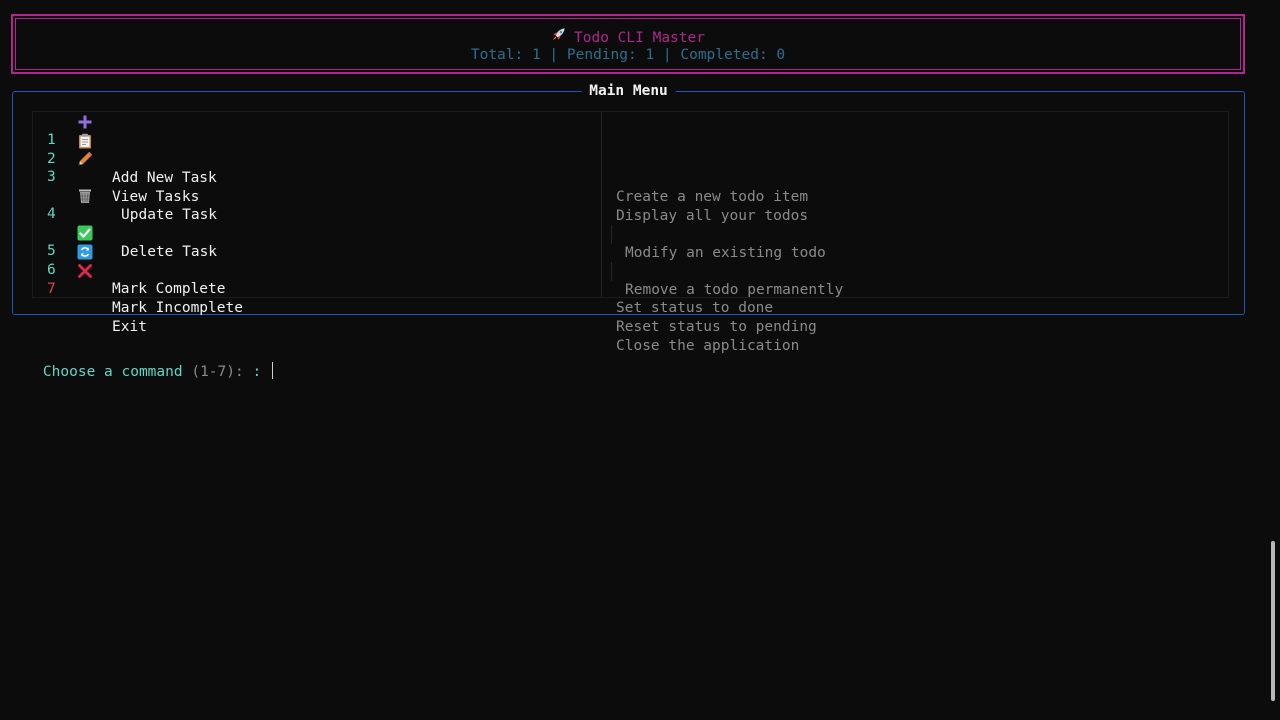 The image size is (1280, 720). Describe the element at coordinates (217, 372) in the screenshot. I see `prompt-range: (1-7):` at that location.